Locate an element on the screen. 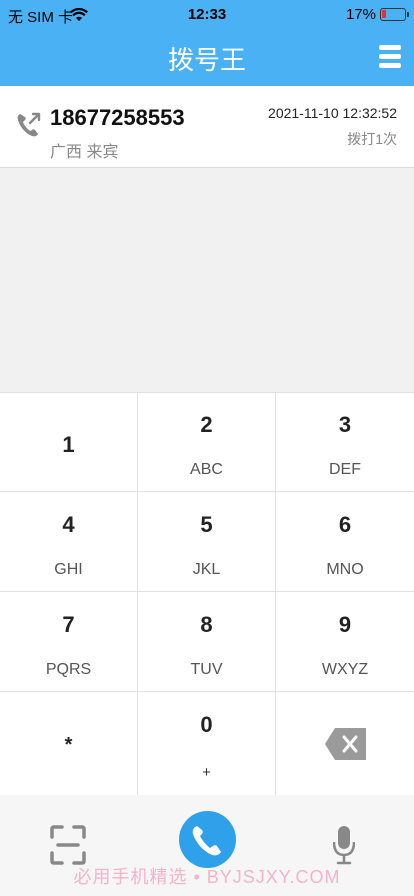 The width and height of the screenshot is (414, 896). key-digit: 9 is located at coordinates (345, 624).